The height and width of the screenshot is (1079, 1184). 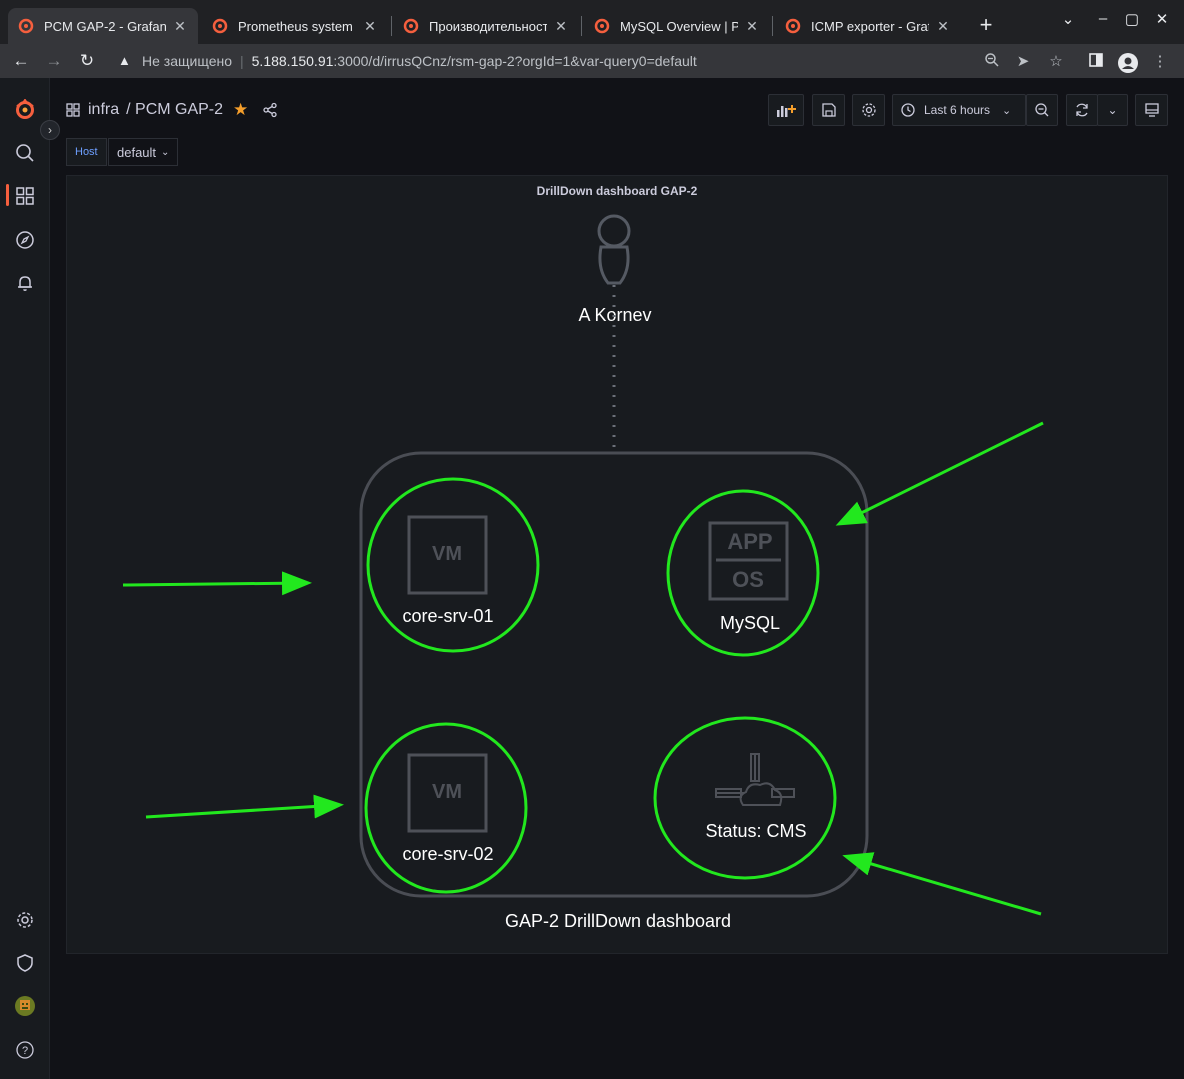 I want to click on dashboard-header: infra / PCM GAP-2 ★, so click(x=172, y=110).